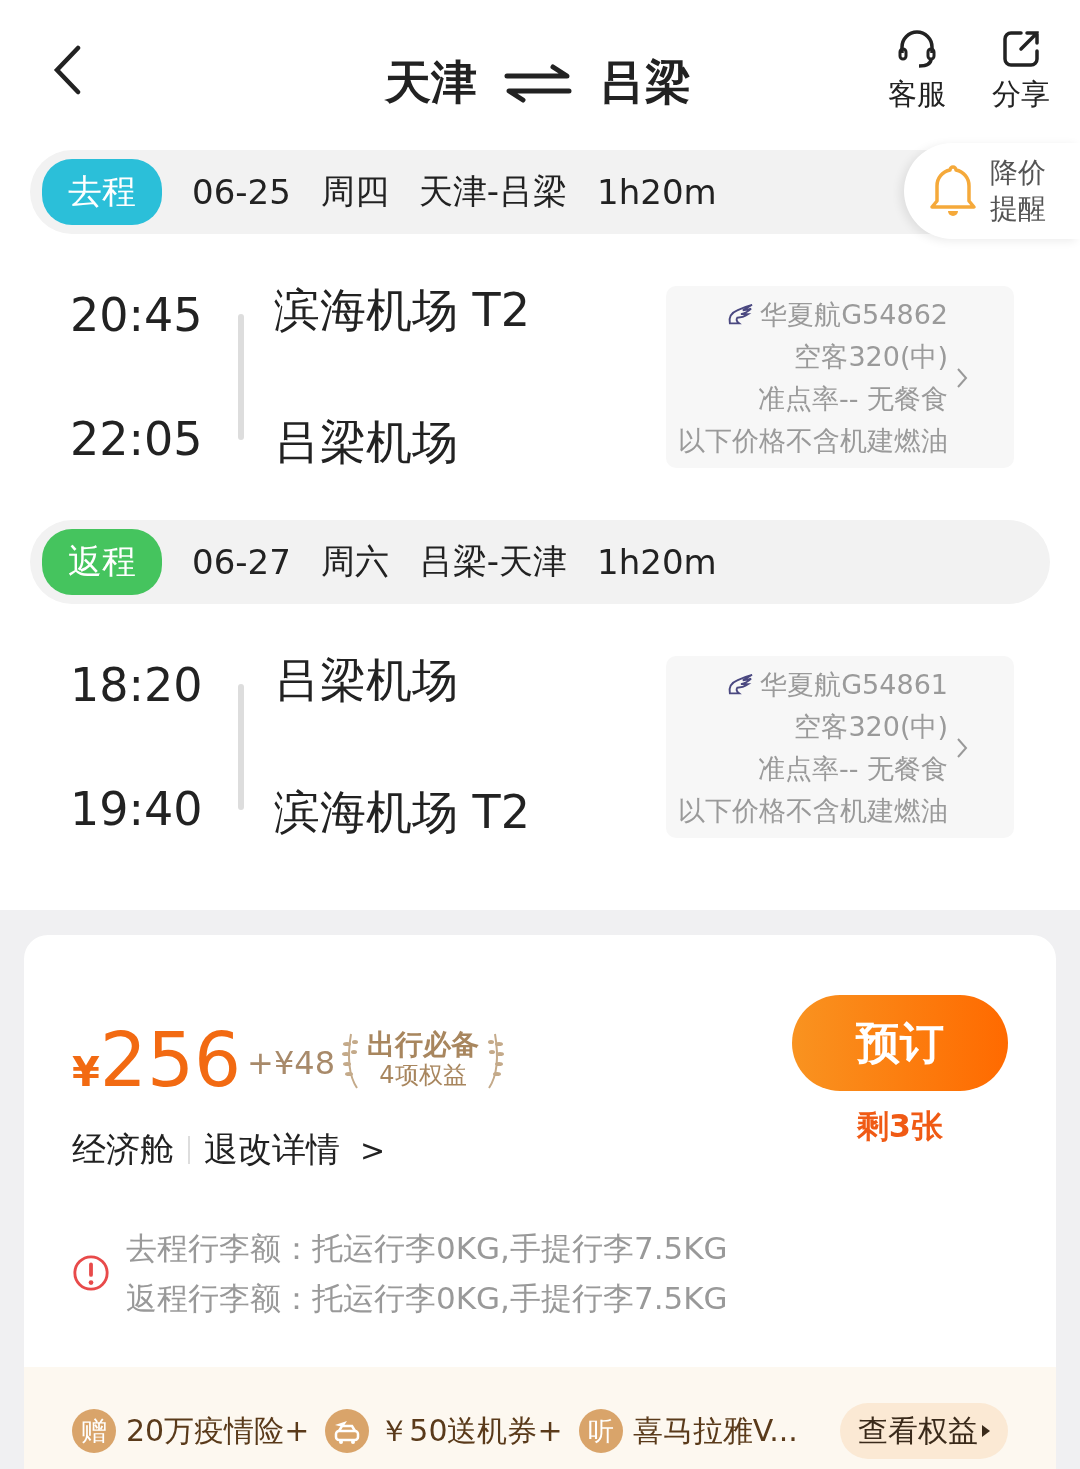  I want to click on benefit-badge: 赠, so click(94, 1431).